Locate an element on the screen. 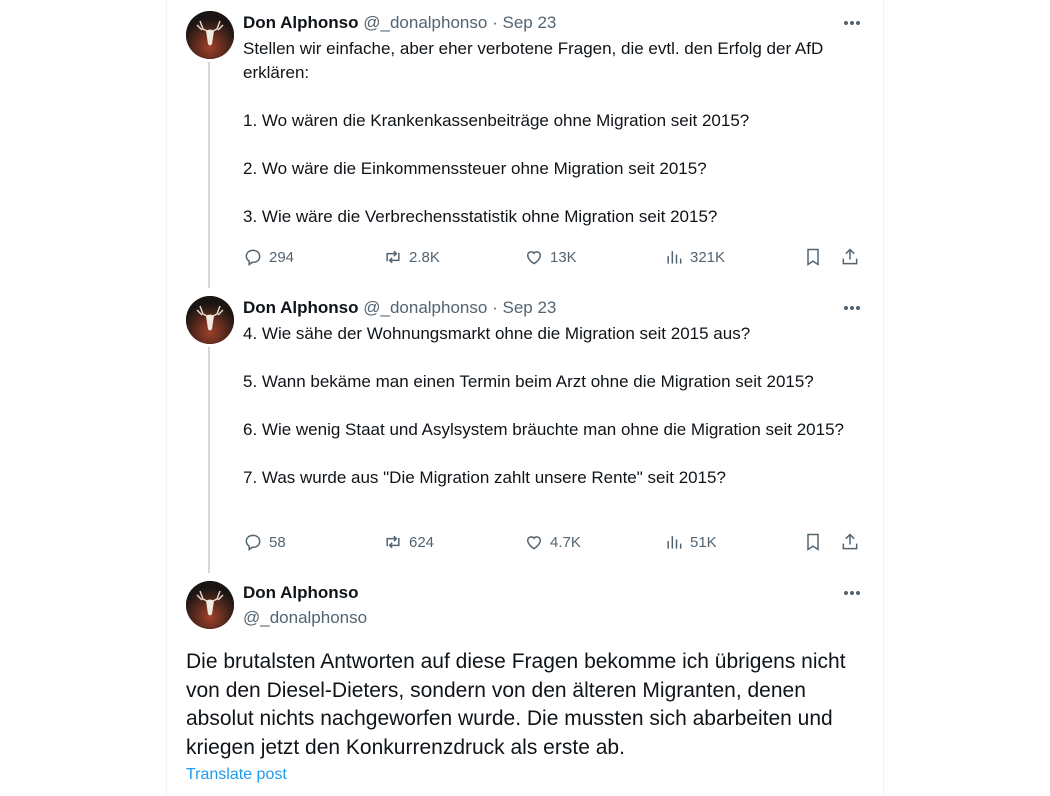 This screenshot has width=1050, height=796. reply-count: 58 is located at coordinates (277, 542).